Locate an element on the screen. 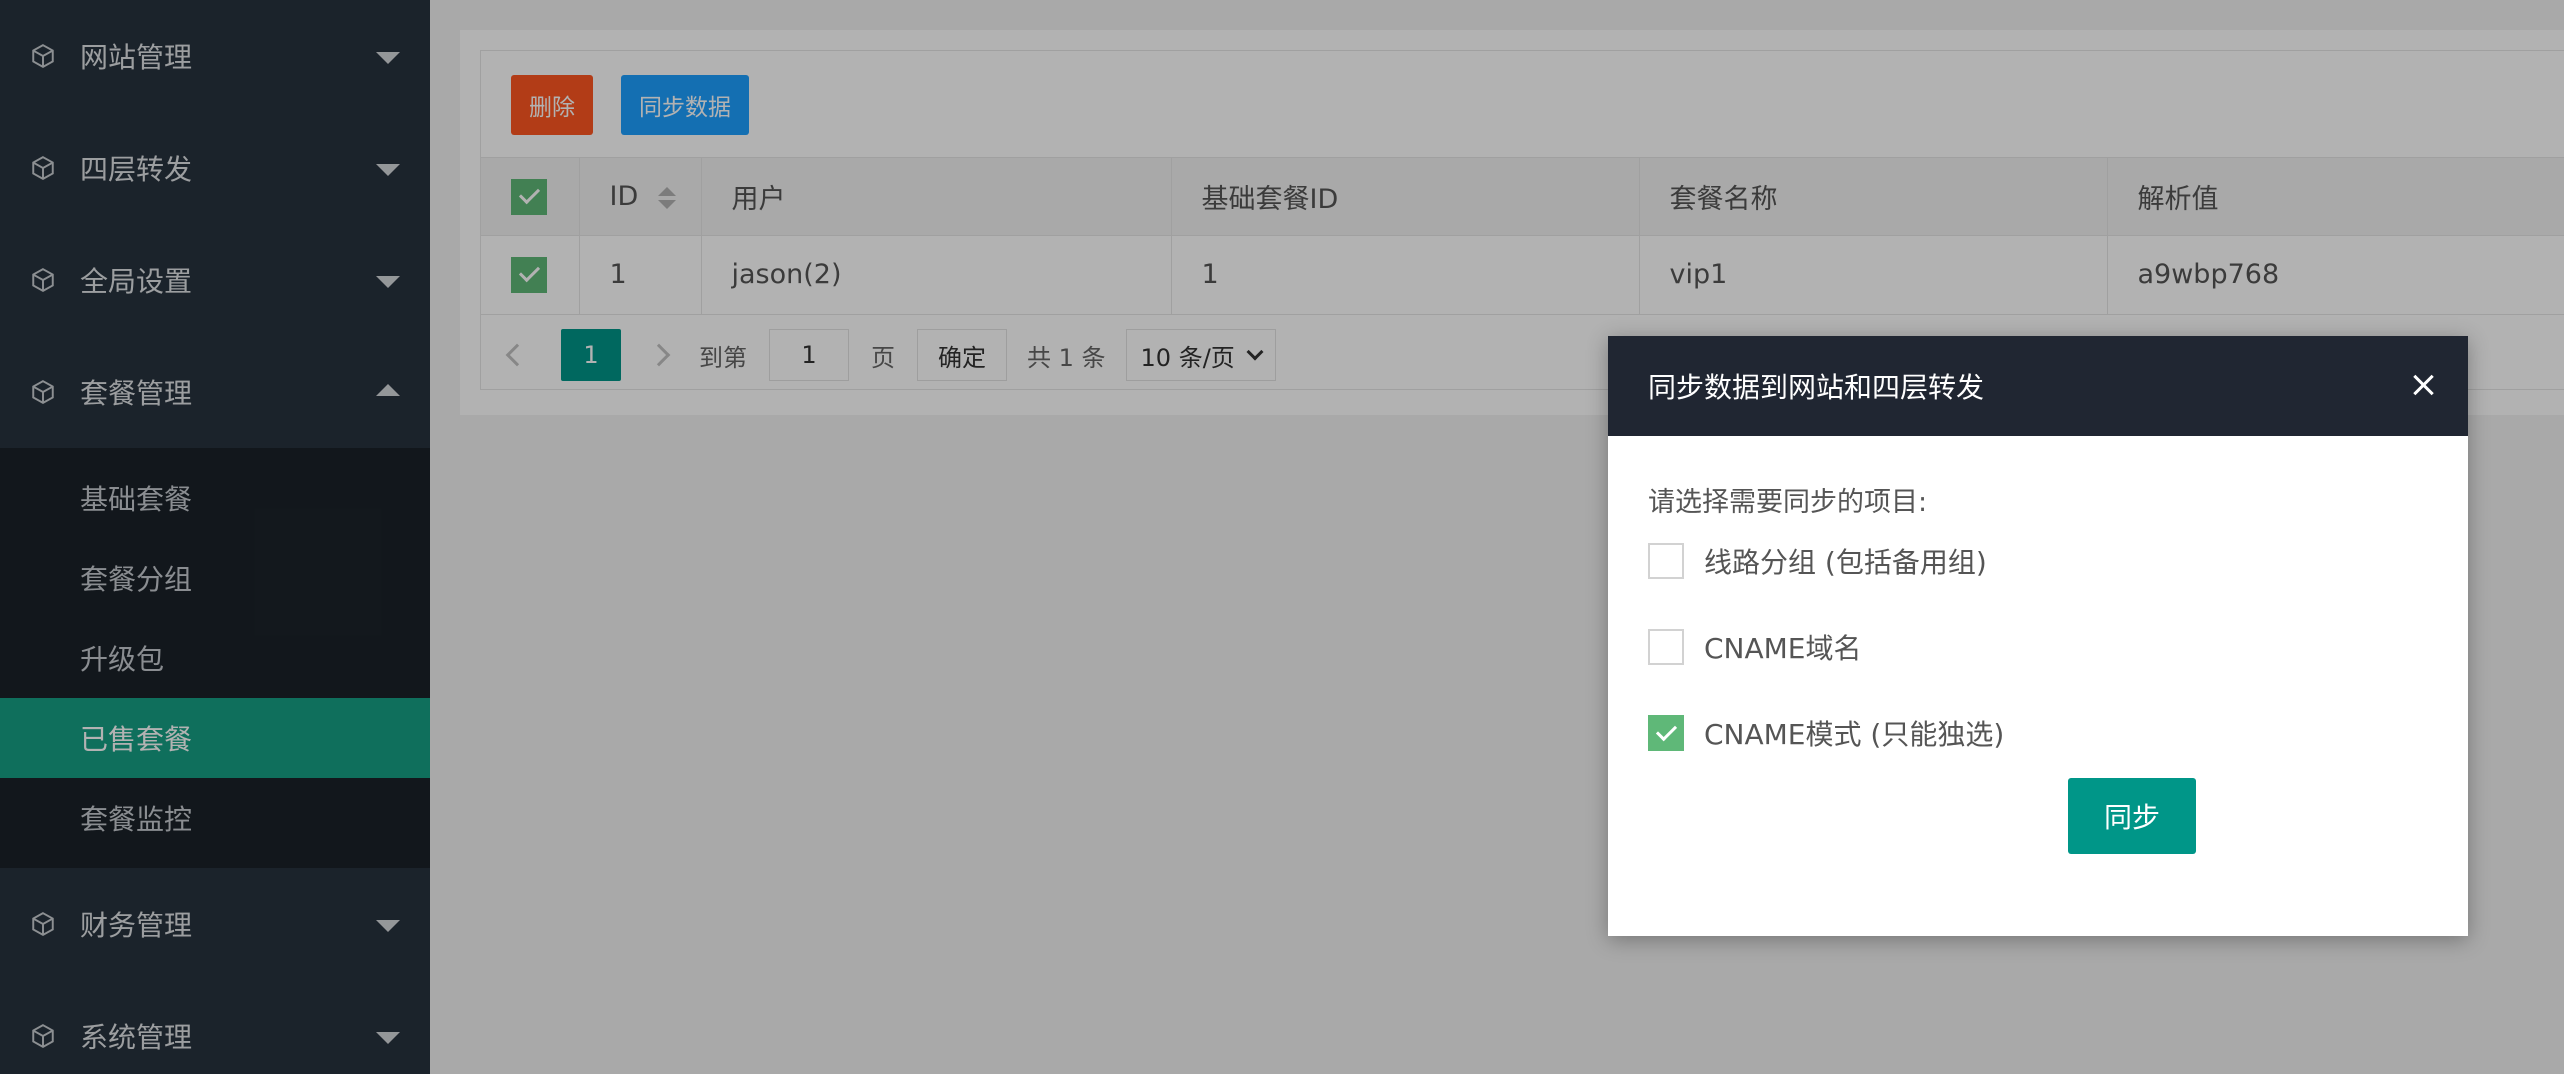 This screenshot has width=2564, height=1074. cname-domain-checkbox is located at coordinates (1666, 647).